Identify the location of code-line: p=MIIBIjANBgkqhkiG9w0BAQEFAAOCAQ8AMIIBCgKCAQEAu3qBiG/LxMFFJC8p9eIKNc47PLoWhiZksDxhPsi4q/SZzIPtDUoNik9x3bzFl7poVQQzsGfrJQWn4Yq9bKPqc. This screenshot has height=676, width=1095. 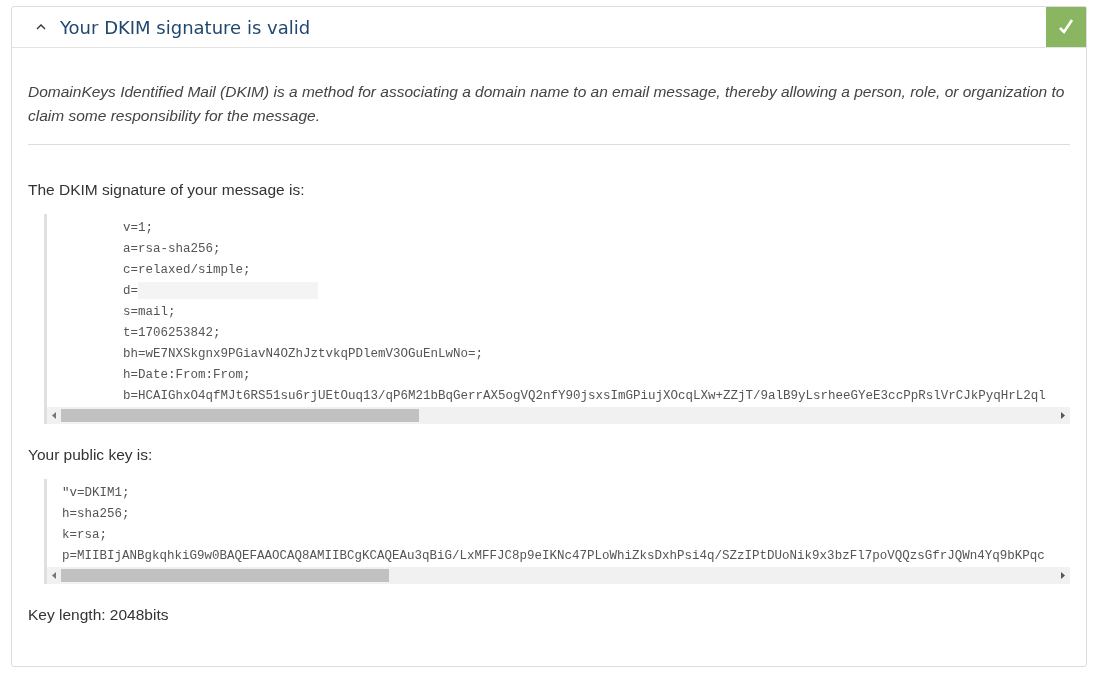
(553, 556).